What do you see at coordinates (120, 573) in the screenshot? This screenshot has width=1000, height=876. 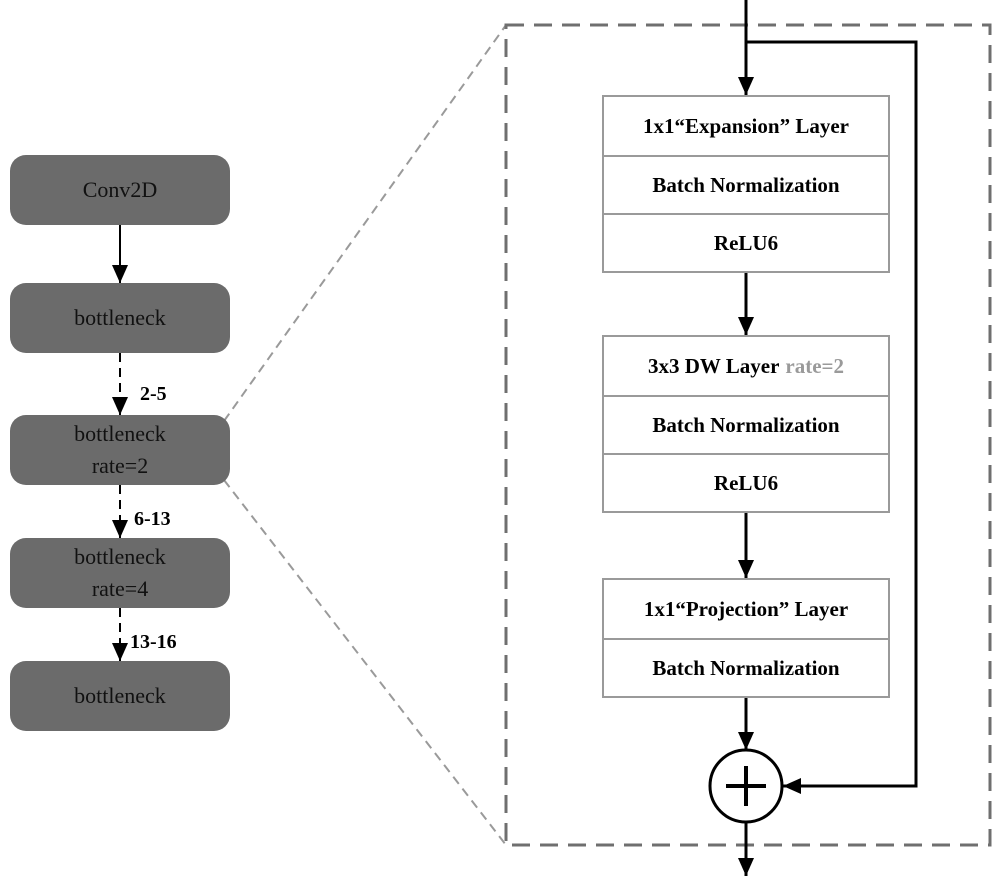 I see `layer-bottleneck-rate4: bottleneck rate=4` at bounding box center [120, 573].